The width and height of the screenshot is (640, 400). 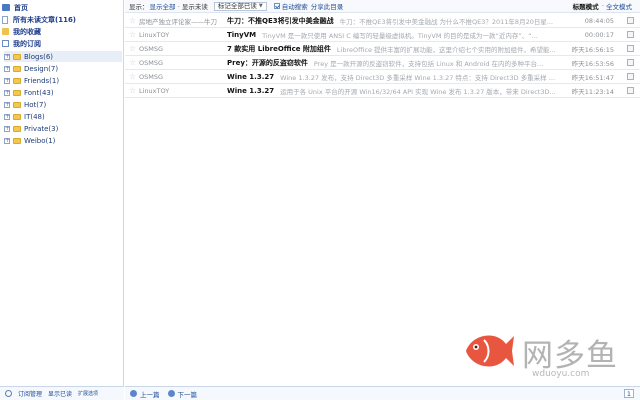 I want to click on folder-friends: + Friends(1), so click(x=31, y=80).